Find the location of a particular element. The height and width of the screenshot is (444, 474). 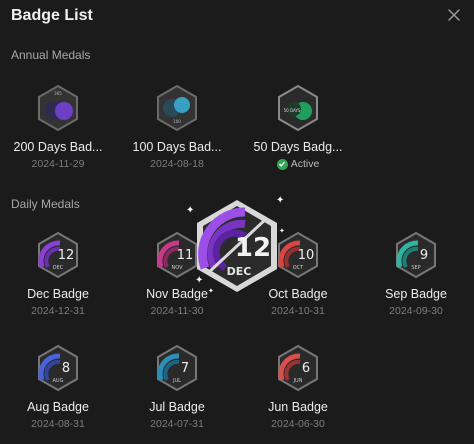

svg-text: SEP is located at coordinates (415, 268).